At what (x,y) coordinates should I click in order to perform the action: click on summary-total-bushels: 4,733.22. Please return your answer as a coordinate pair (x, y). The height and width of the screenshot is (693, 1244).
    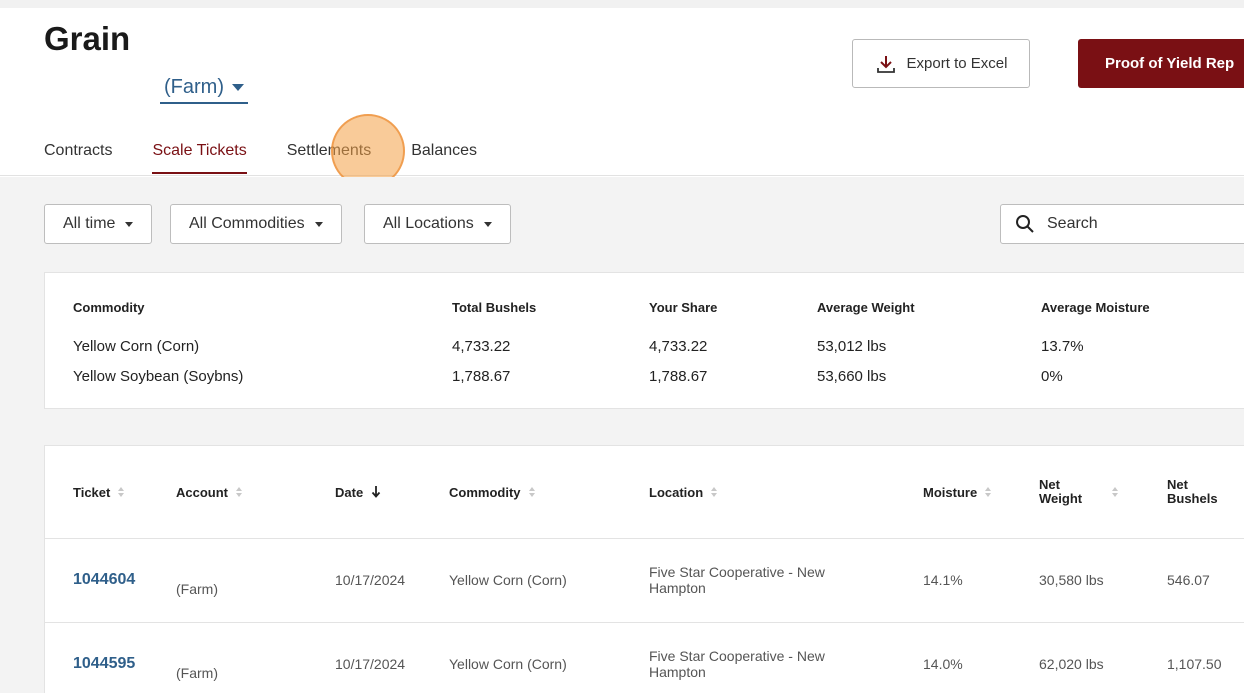
    Looking at the image, I should click on (481, 346).